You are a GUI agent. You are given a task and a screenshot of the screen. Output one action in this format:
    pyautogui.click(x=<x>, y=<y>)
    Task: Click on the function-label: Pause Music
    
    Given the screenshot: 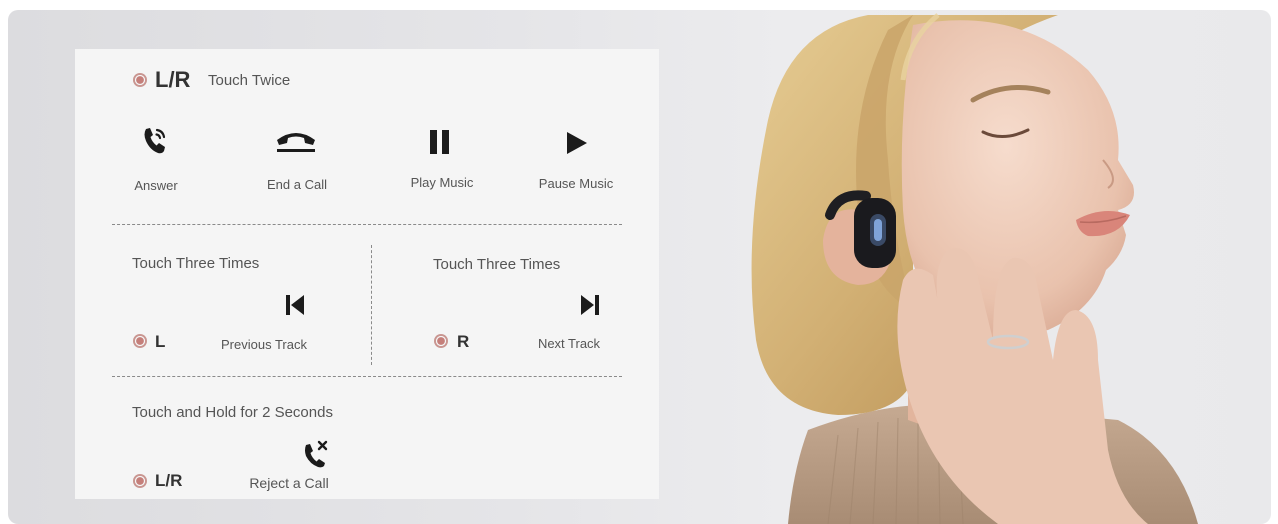 What is the action you would take?
    pyautogui.click(x=576, y=183)
    